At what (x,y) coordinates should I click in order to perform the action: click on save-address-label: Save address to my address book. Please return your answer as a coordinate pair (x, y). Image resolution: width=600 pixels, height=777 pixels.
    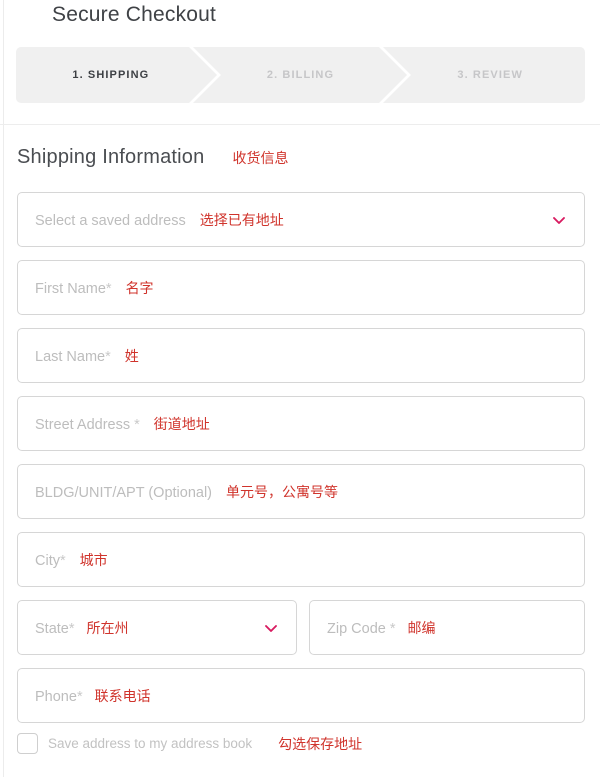
    Looking at the image, I should click on (150, 743).